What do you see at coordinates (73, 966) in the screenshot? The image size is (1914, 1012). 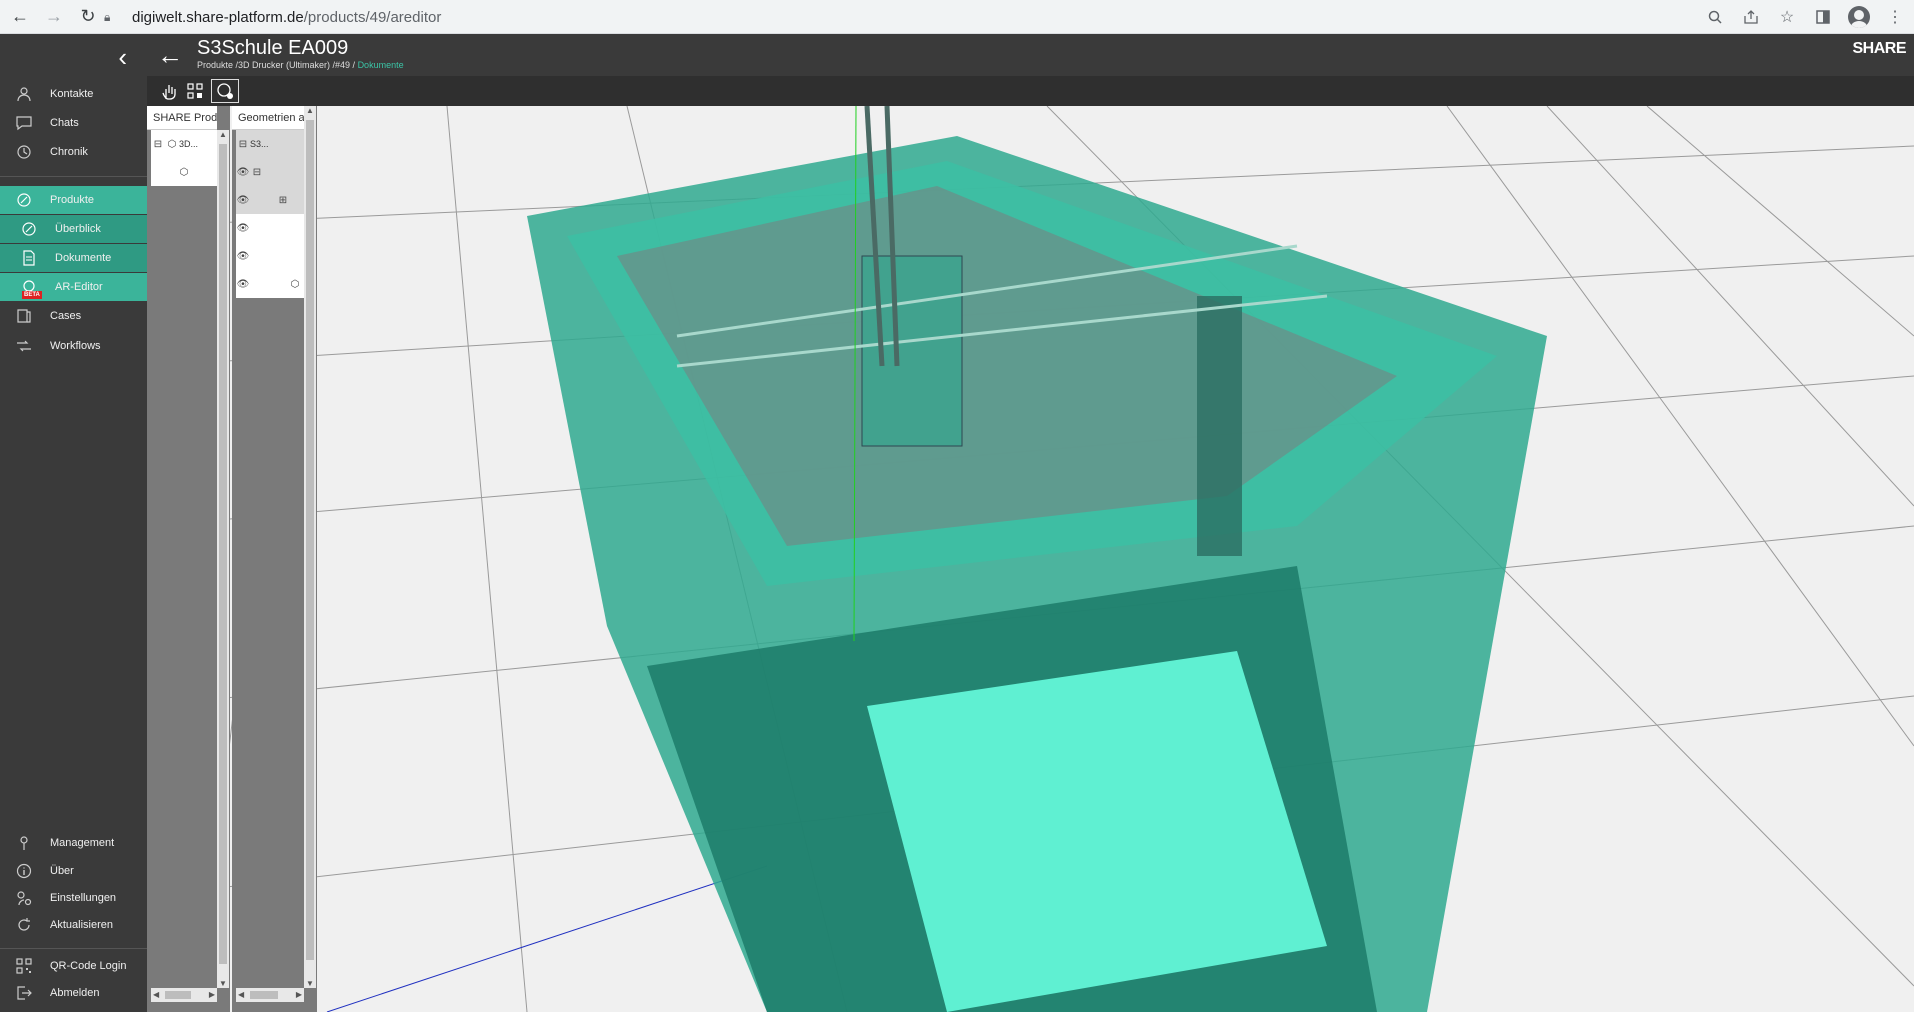 I see `sidebar-item-qr-login: QR-Code Login` at bounding box center [73, 966].